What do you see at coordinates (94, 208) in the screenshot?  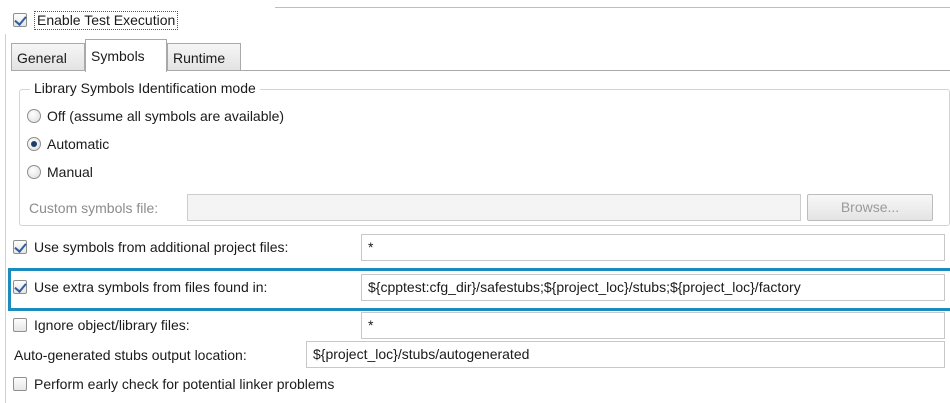 I see `custom-symbols-label: Custom symbols file:` at bounding box center [94, 208].